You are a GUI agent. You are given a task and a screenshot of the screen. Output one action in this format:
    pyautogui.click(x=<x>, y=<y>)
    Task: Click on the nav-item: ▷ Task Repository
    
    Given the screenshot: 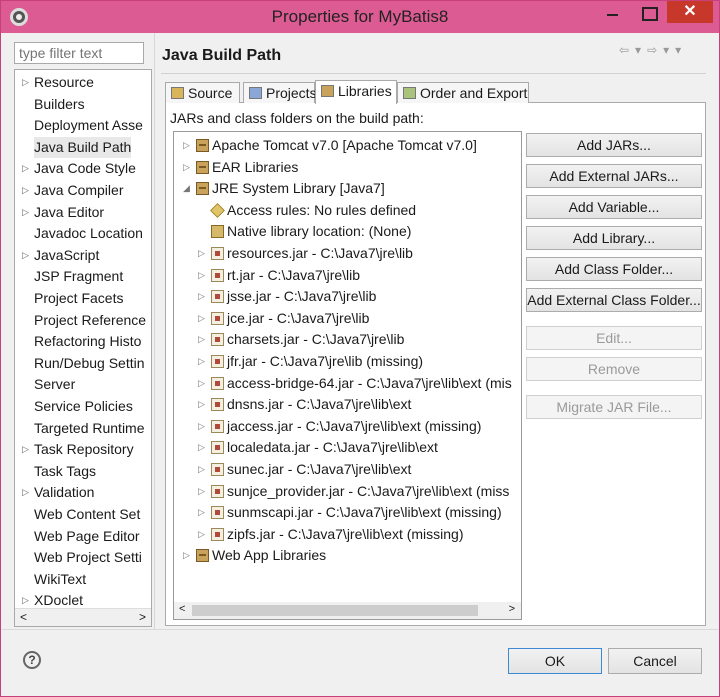 What is the action you would take?
    pyautogui.click(x=82, y=449)
    